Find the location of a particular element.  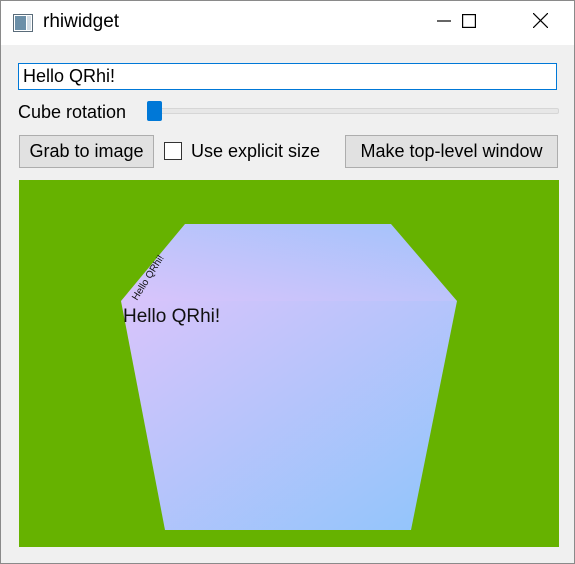

use-explicit-size-checkbox is located at coordinates (173, 151).